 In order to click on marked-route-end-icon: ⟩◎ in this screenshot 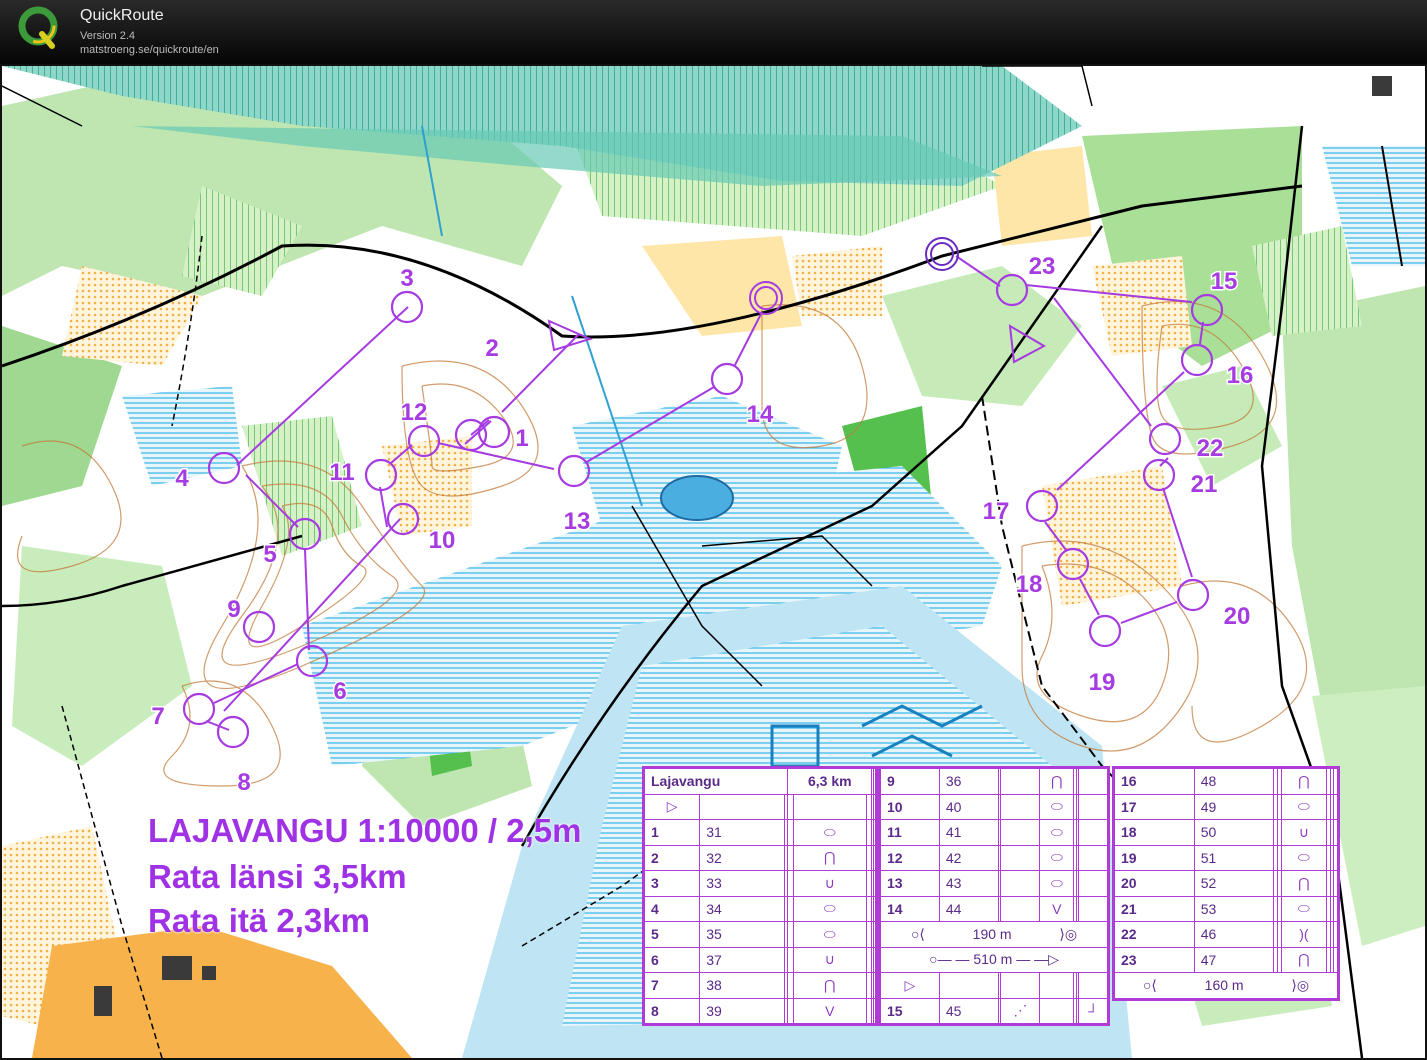, I will do `click(1068, 933)`.